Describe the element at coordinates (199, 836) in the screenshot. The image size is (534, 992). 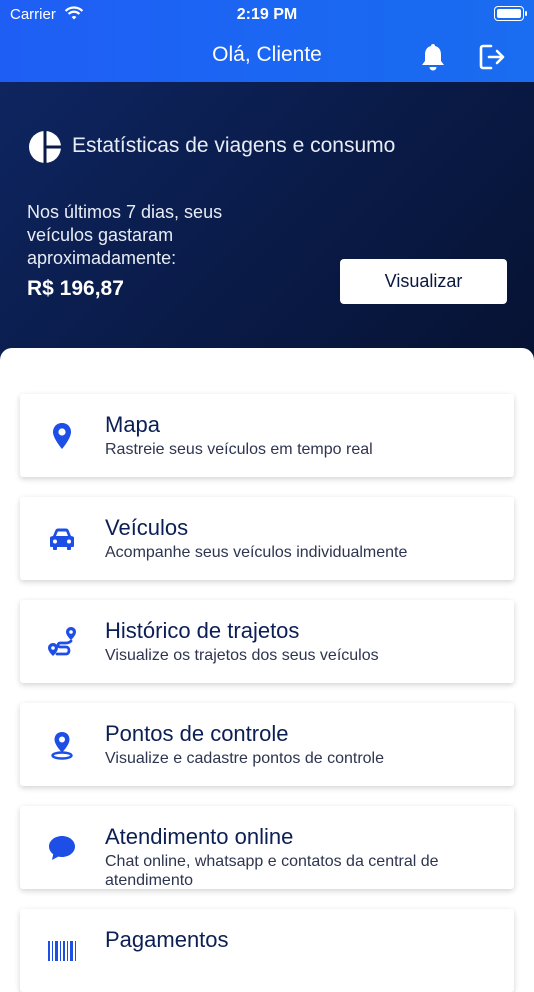
I see `menu-item-title: Atendimento online` at that location.